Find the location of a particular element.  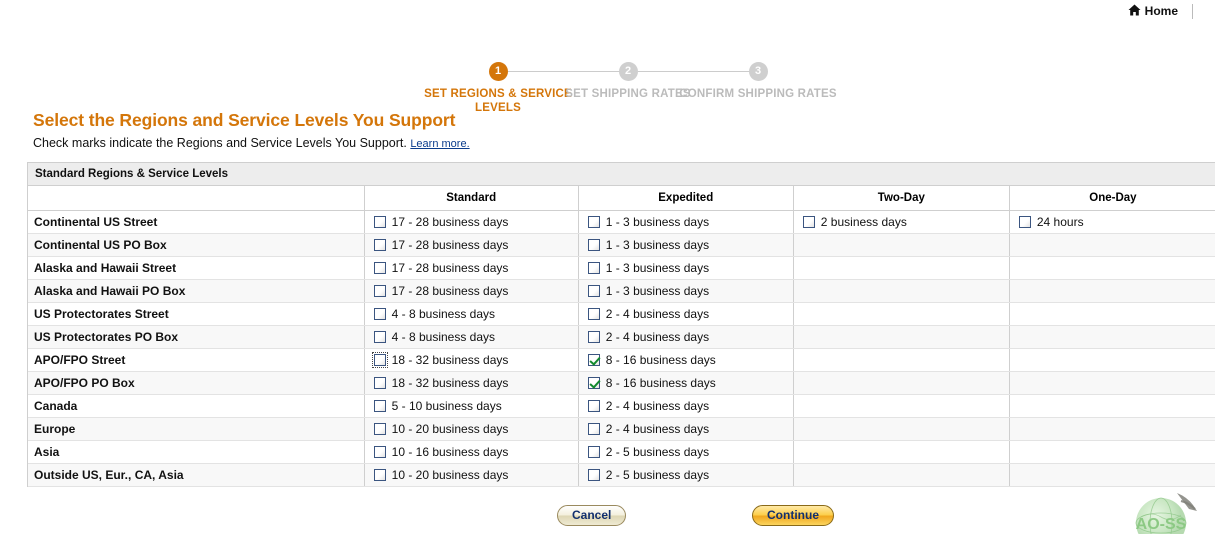

region-name-cell: Europe is located at coordinates (196, 429).